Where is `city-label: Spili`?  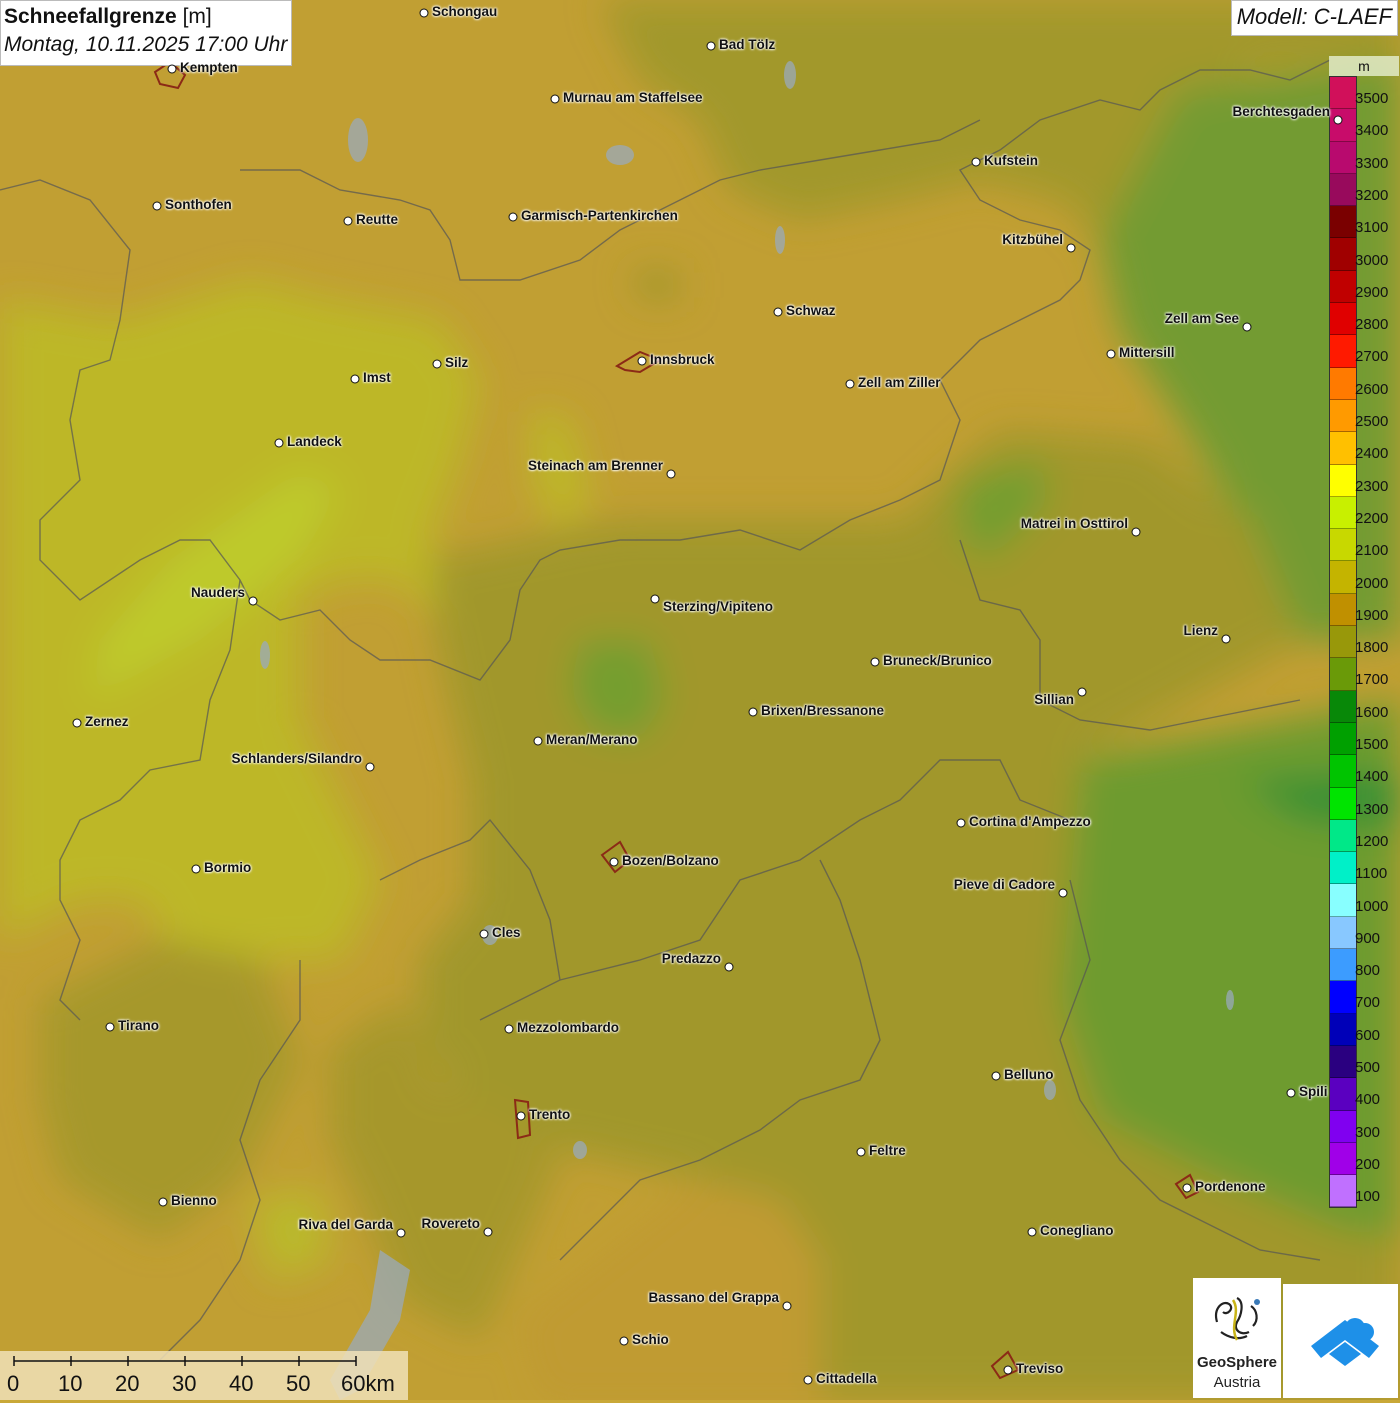
city-label: Spili is located at coordinates (1313, 1091).